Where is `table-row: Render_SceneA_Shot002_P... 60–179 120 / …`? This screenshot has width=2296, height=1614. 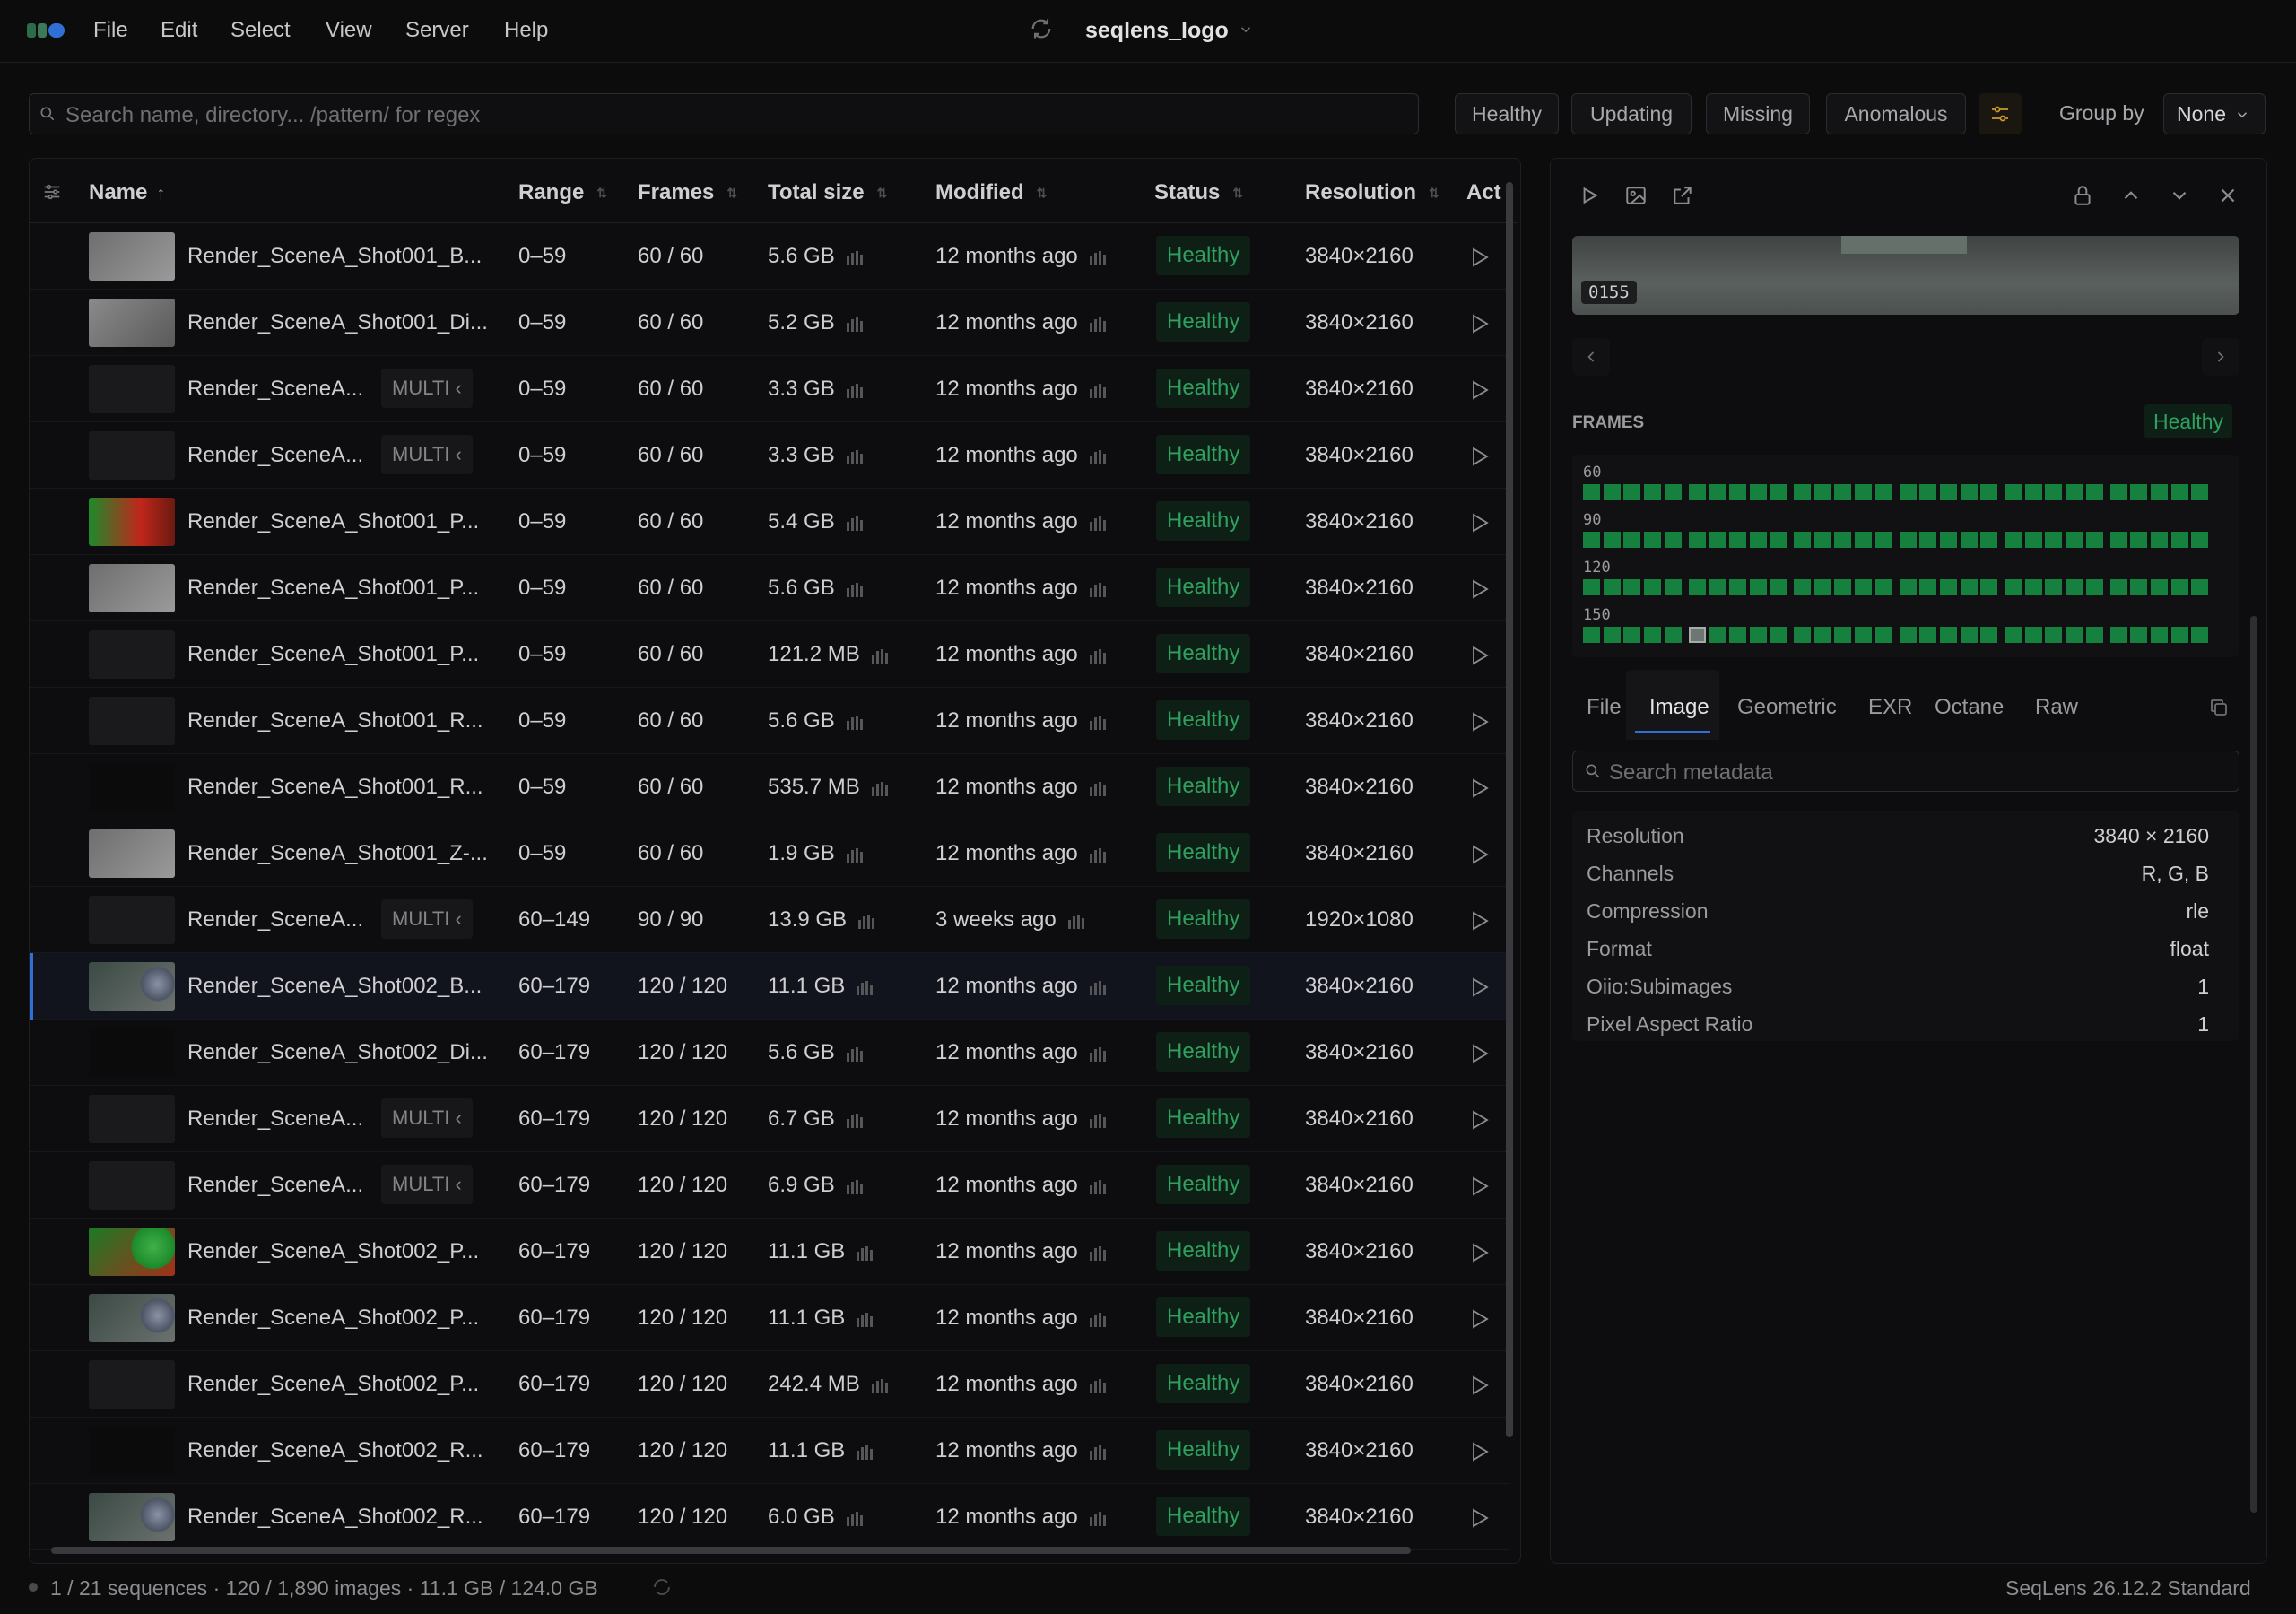
table-row: Render_SceneA_Shot002_P... 60–179 120 / … is located at coordinates (769, 1384).